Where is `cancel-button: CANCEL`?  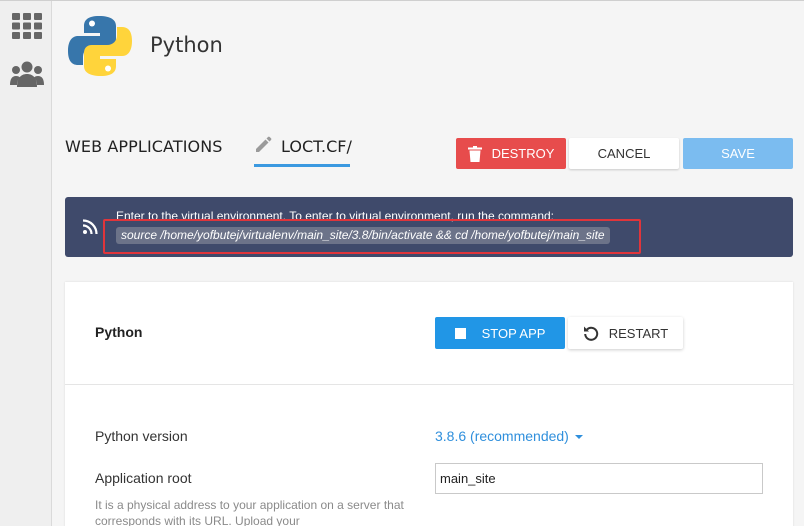
cancel-button: CANCEL is located at coordinates (624, 153).